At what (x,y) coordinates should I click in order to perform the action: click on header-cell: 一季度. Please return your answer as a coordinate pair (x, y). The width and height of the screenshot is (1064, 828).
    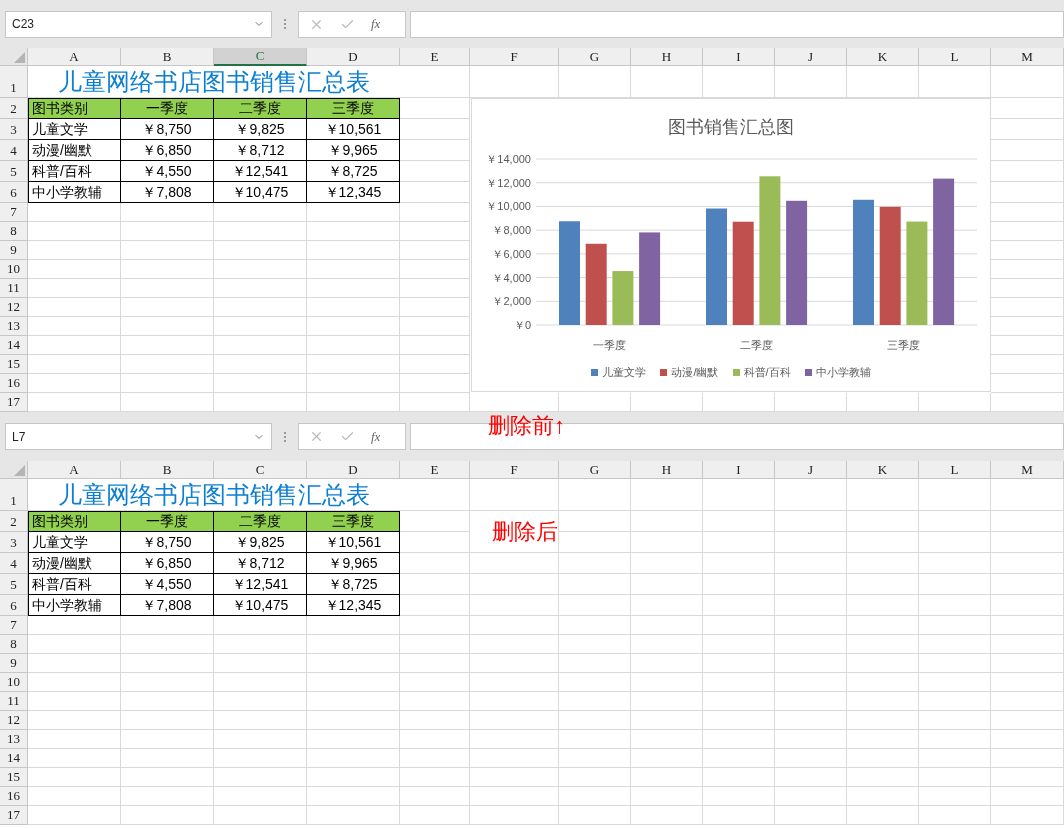
    Looking at the image, I should click on (167, 521).